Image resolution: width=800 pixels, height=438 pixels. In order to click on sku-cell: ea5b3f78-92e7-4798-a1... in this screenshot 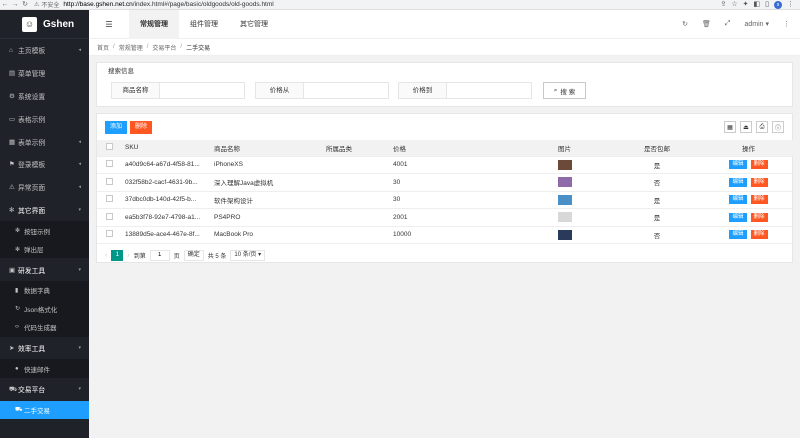, I will do `click(165, 217)`.